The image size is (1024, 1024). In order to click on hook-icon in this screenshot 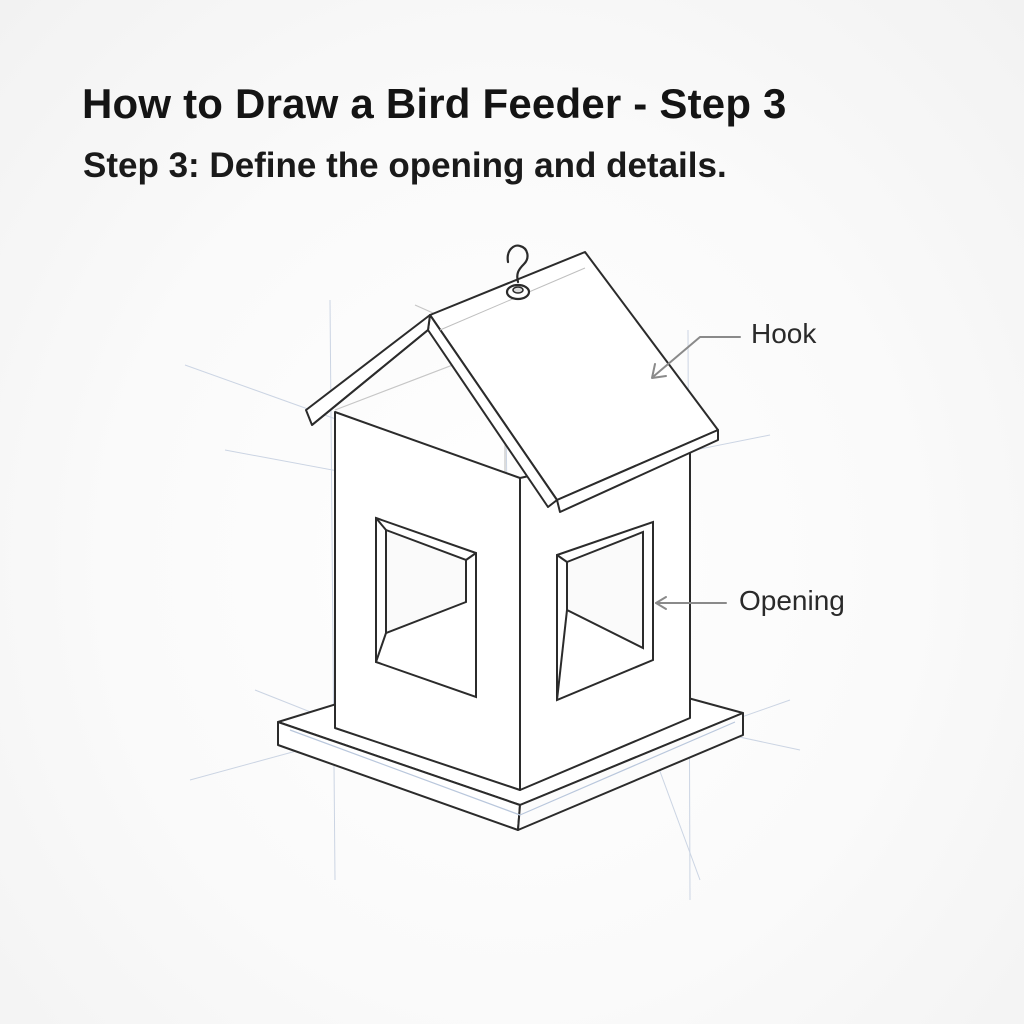, I will do `click(518, 272)`.